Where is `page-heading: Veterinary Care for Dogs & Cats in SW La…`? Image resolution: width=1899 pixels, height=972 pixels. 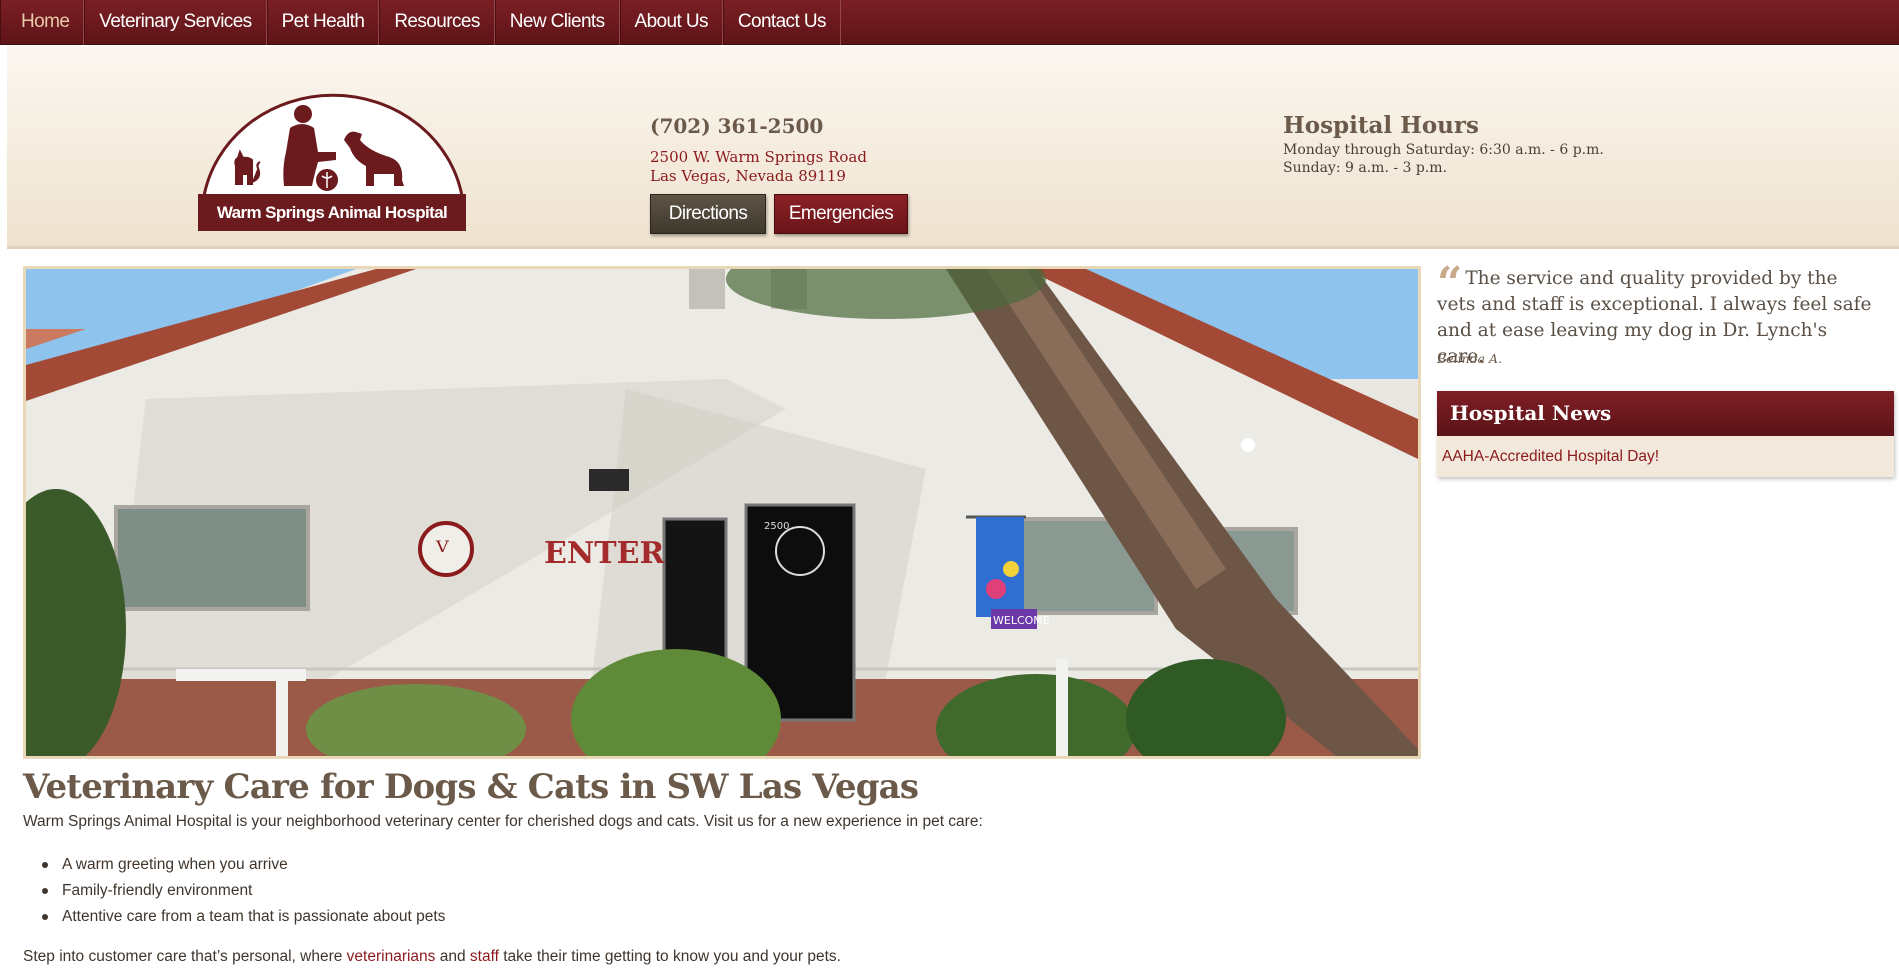
page-heading: Veterinary Care for Dogs & Cats in SW La… is located at coordinates (471, 787).